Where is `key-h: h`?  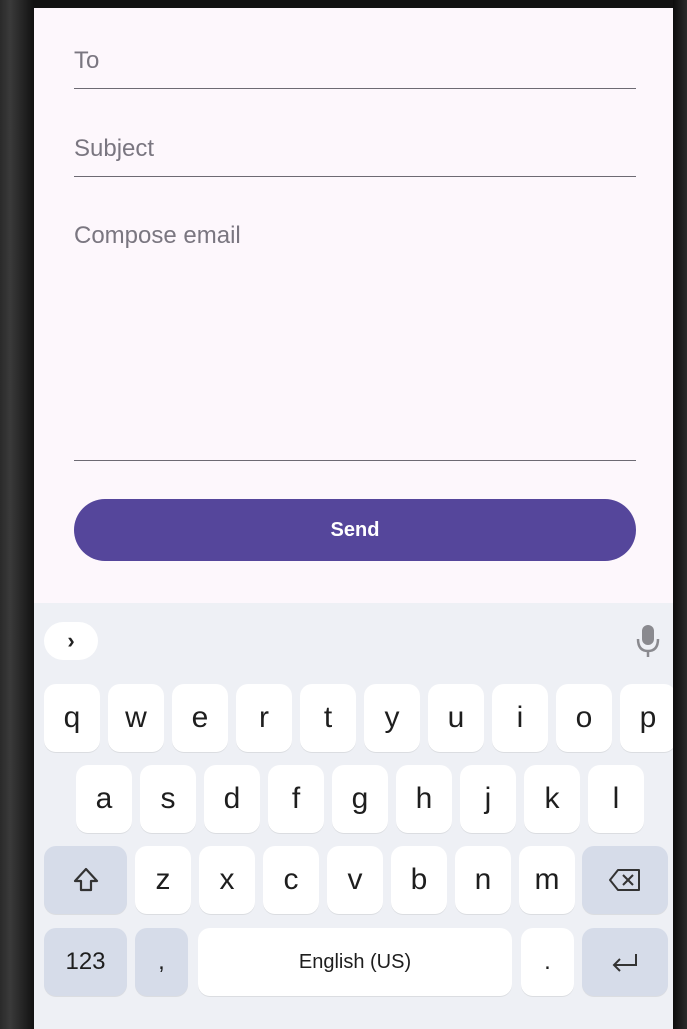
key-h: h is located at coordinates (424, 799).